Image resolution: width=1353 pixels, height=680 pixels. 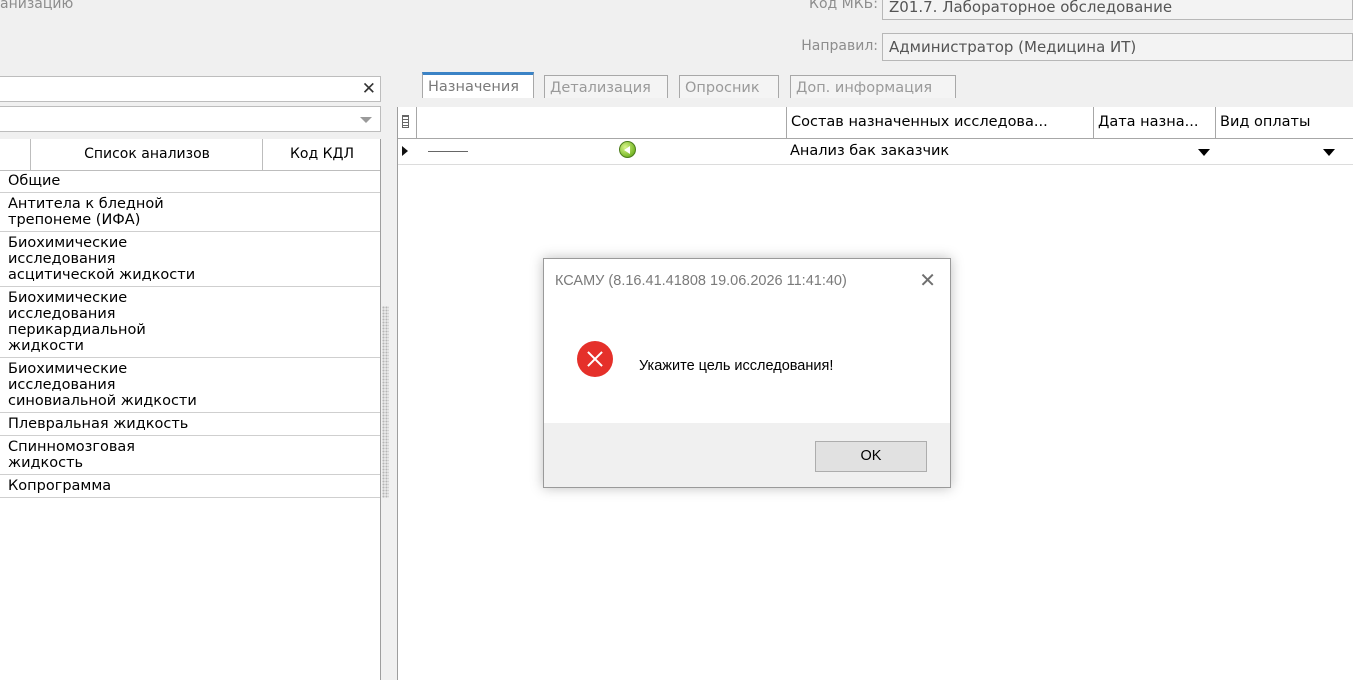 What do you see at coordinates (601, 122) in the screenshot?
I see `column-header-blank` at bounding box center [601, 122].